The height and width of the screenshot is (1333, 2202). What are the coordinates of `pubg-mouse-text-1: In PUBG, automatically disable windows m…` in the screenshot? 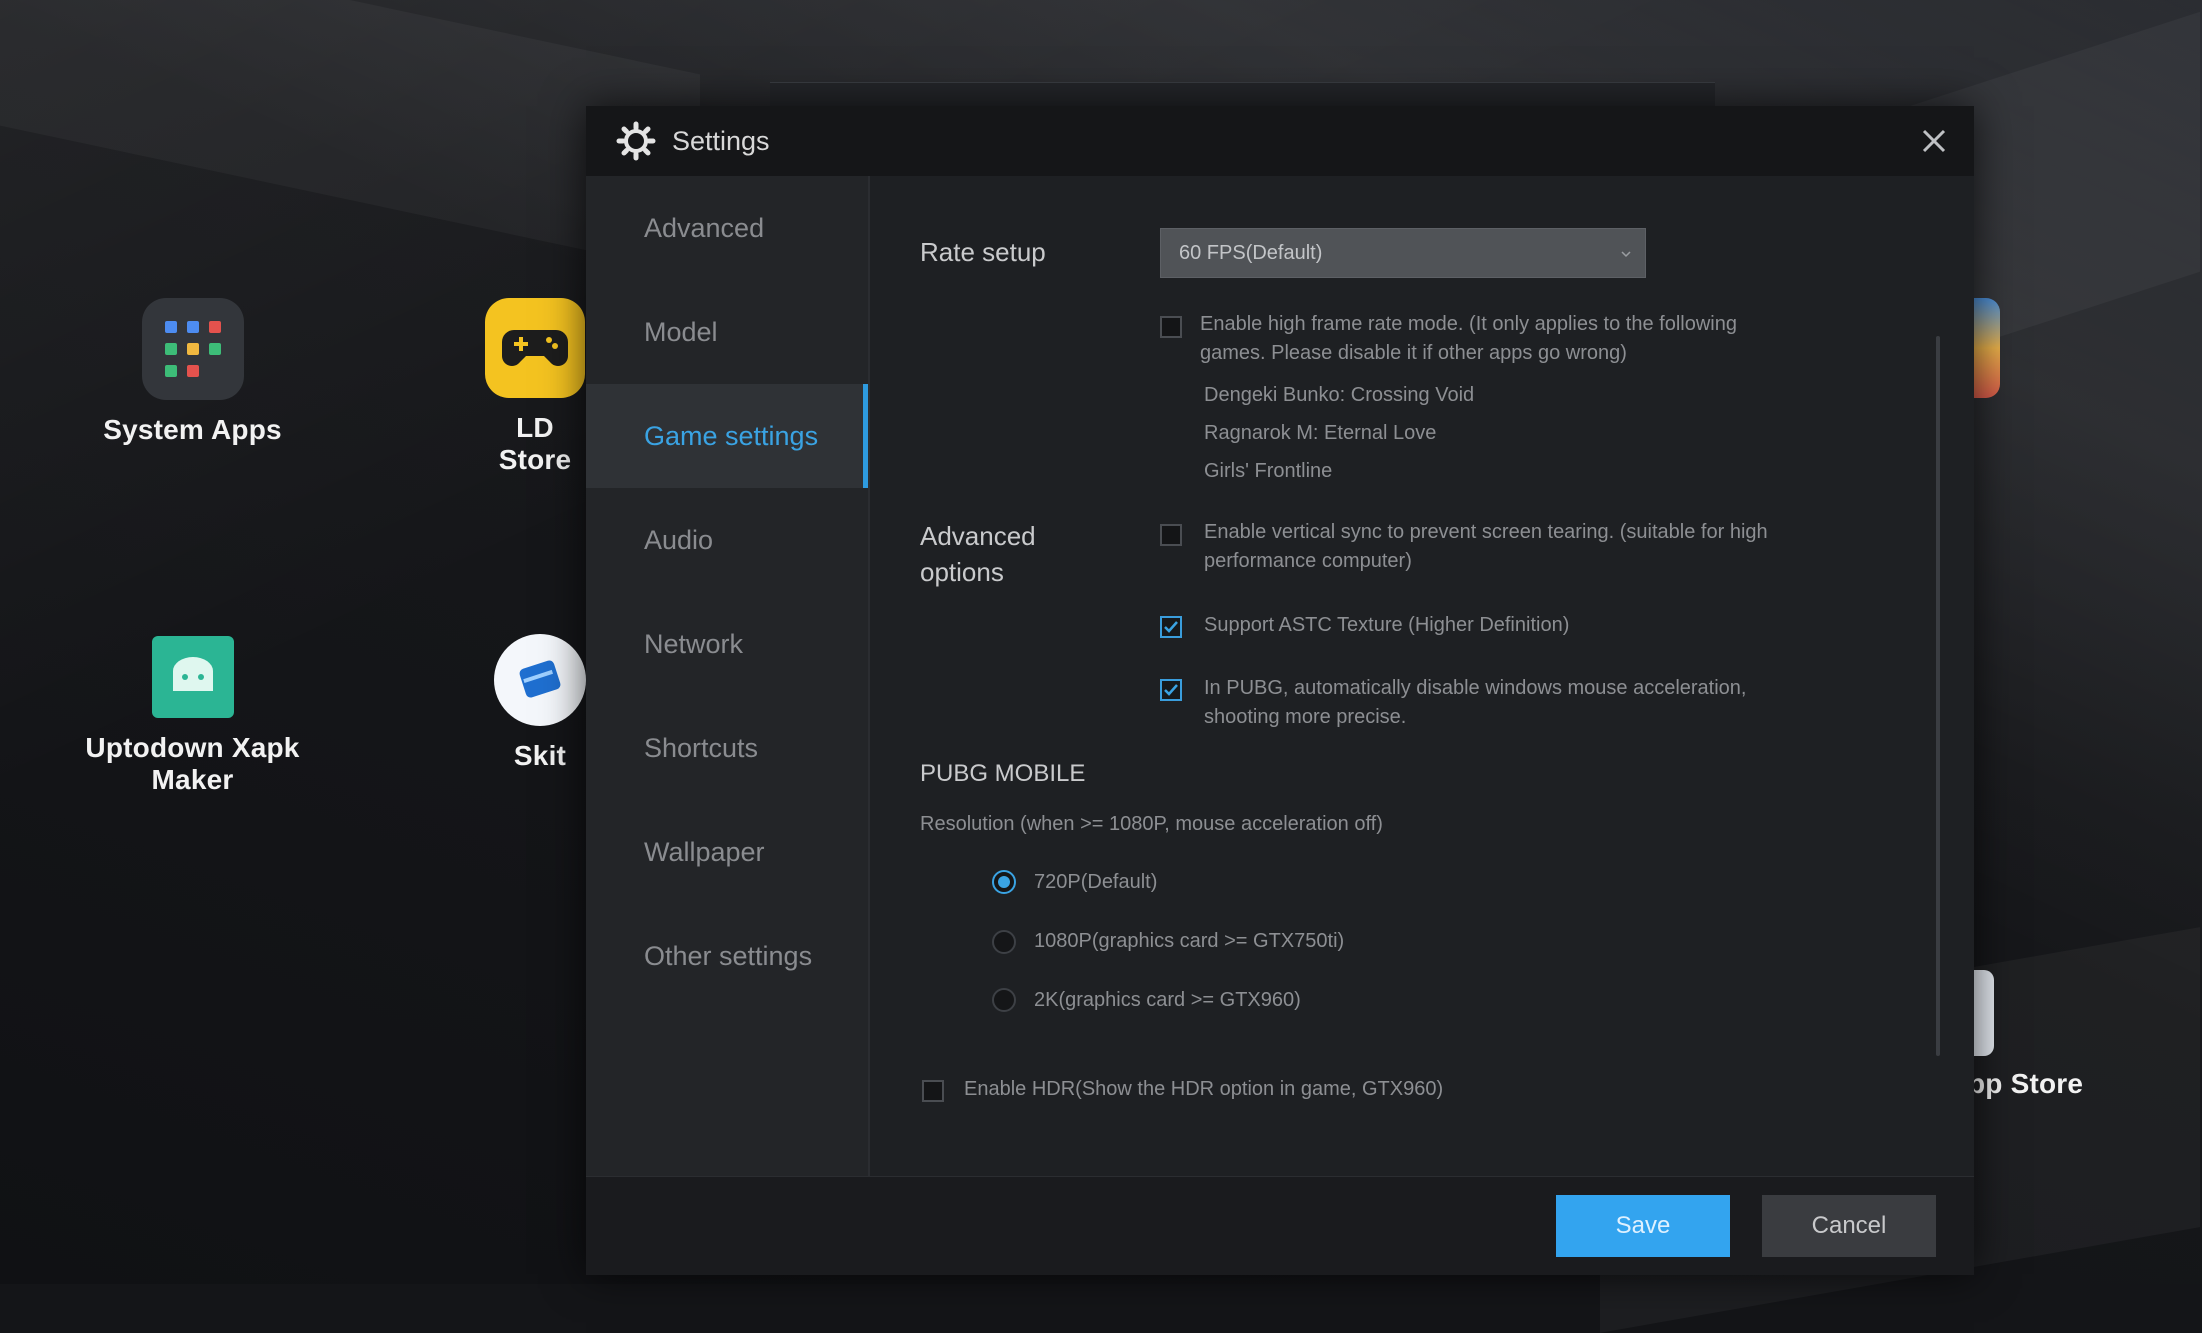 It's located at (1475, 688).